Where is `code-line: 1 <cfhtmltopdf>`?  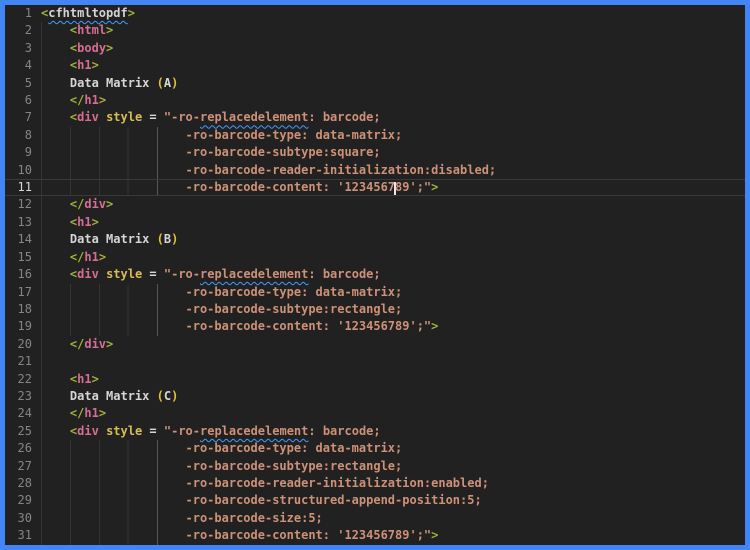 code-line: 1 <cfhtmltopdf> is located at coordinates (375, 13).